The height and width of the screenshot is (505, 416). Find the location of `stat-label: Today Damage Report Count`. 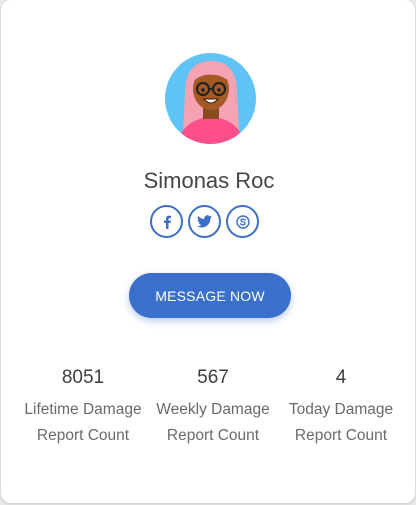

stat-label: Today Damage Report Count is located at coordinates (341, 422).